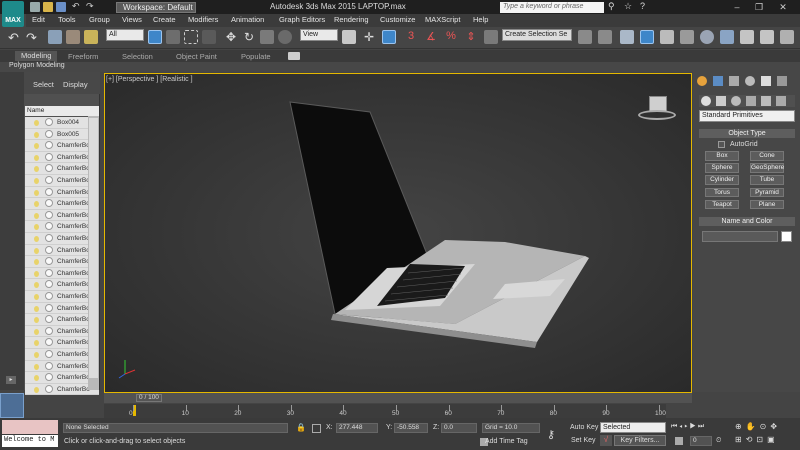  I want to click on absolute-mode-icon, so click(316, 428).